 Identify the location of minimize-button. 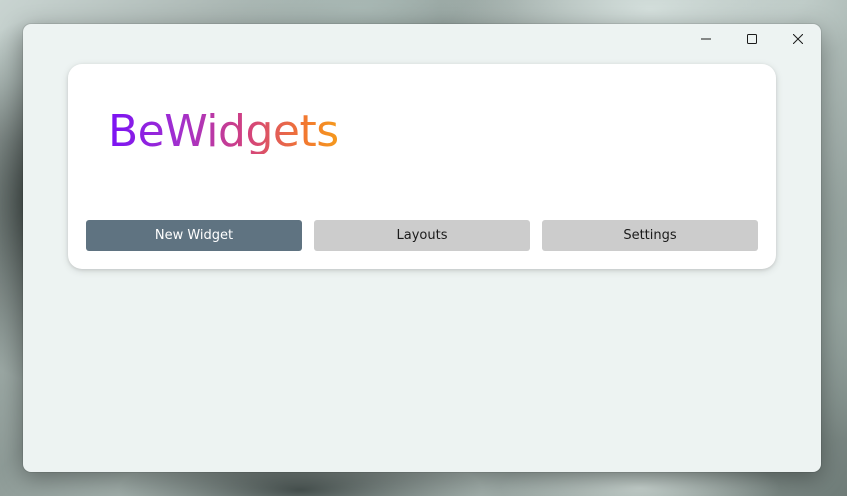
(706, 39).